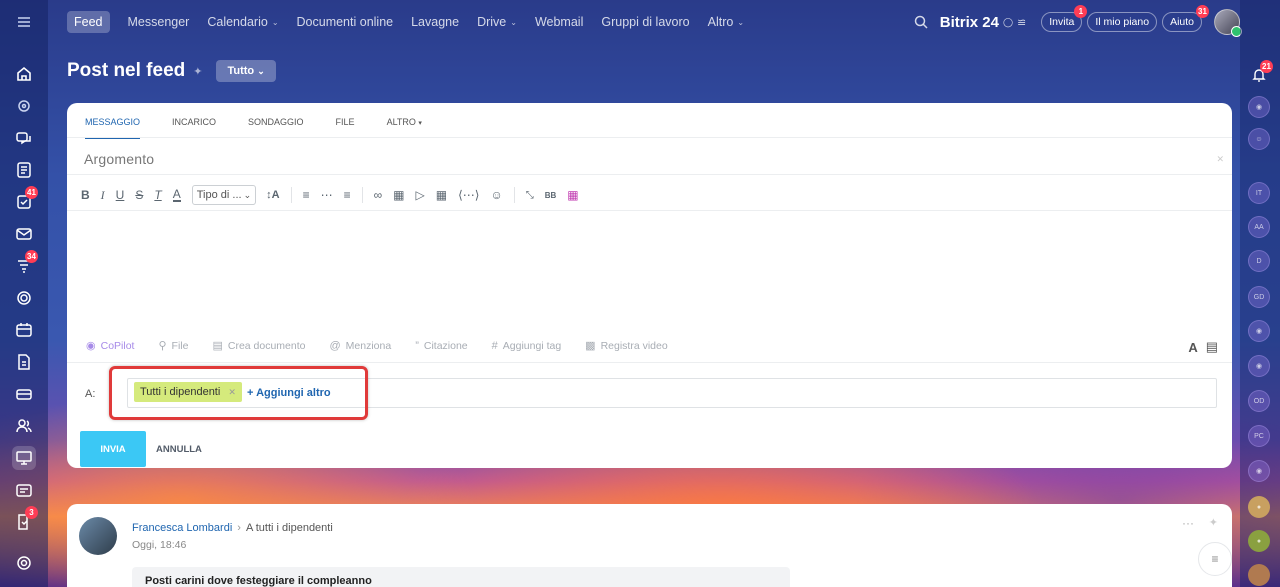  I want to click on contact-avatar: OD, so click(1259, 401).